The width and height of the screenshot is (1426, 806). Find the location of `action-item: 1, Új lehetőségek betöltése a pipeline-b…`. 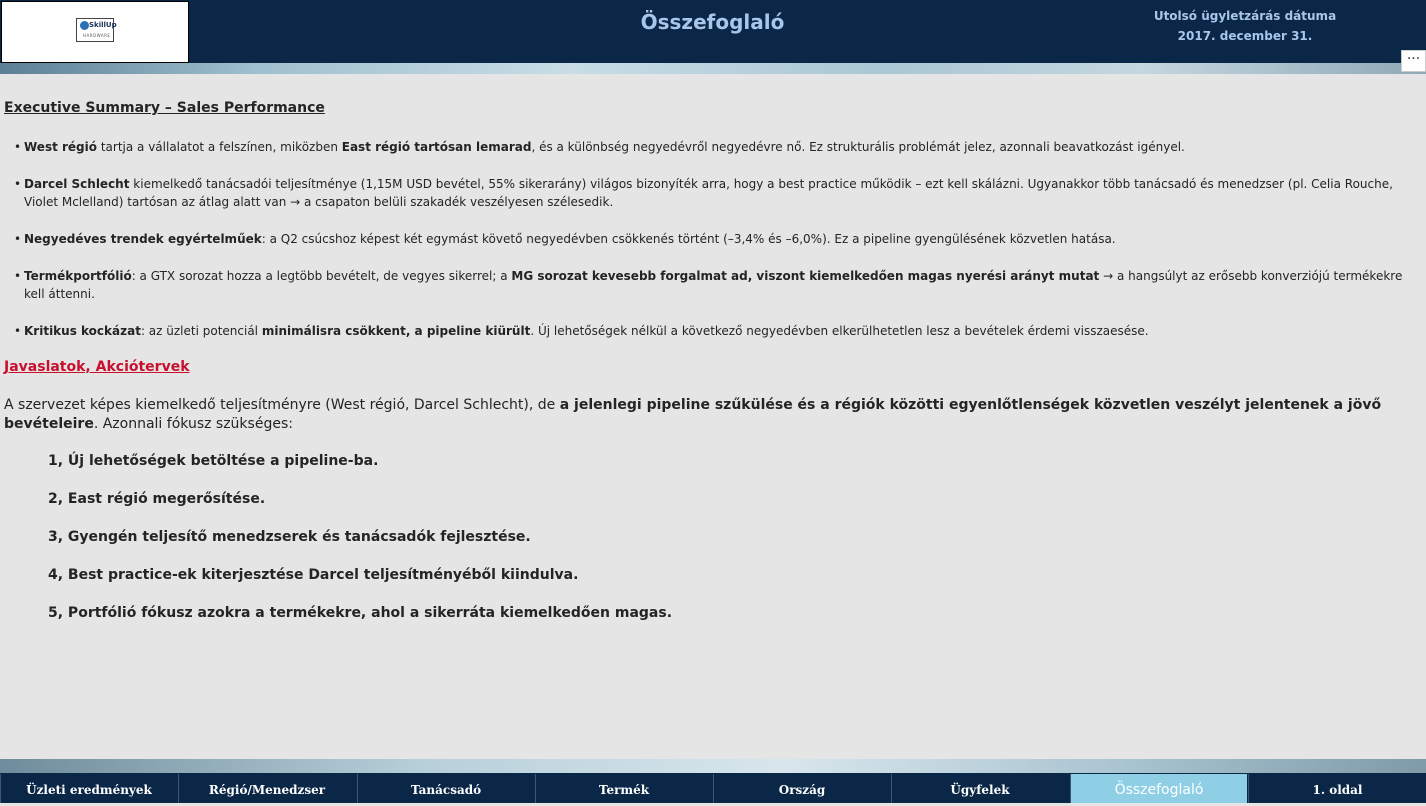

action-item: 1, Új lehetőségek betöltése a pipeline-b… is located at coordinates (213, 461).